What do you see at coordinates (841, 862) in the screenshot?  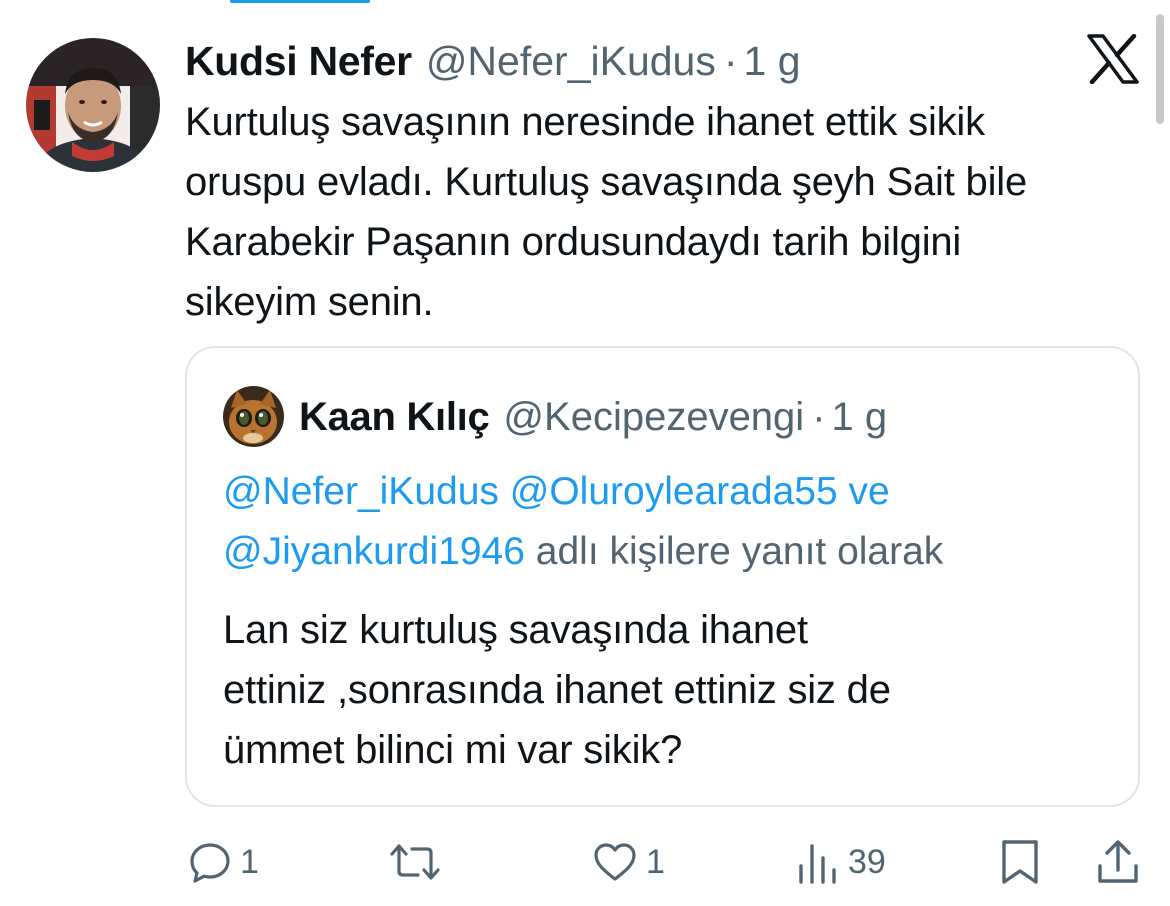 I see `views-button: 39` at bounding box center [841, 862].